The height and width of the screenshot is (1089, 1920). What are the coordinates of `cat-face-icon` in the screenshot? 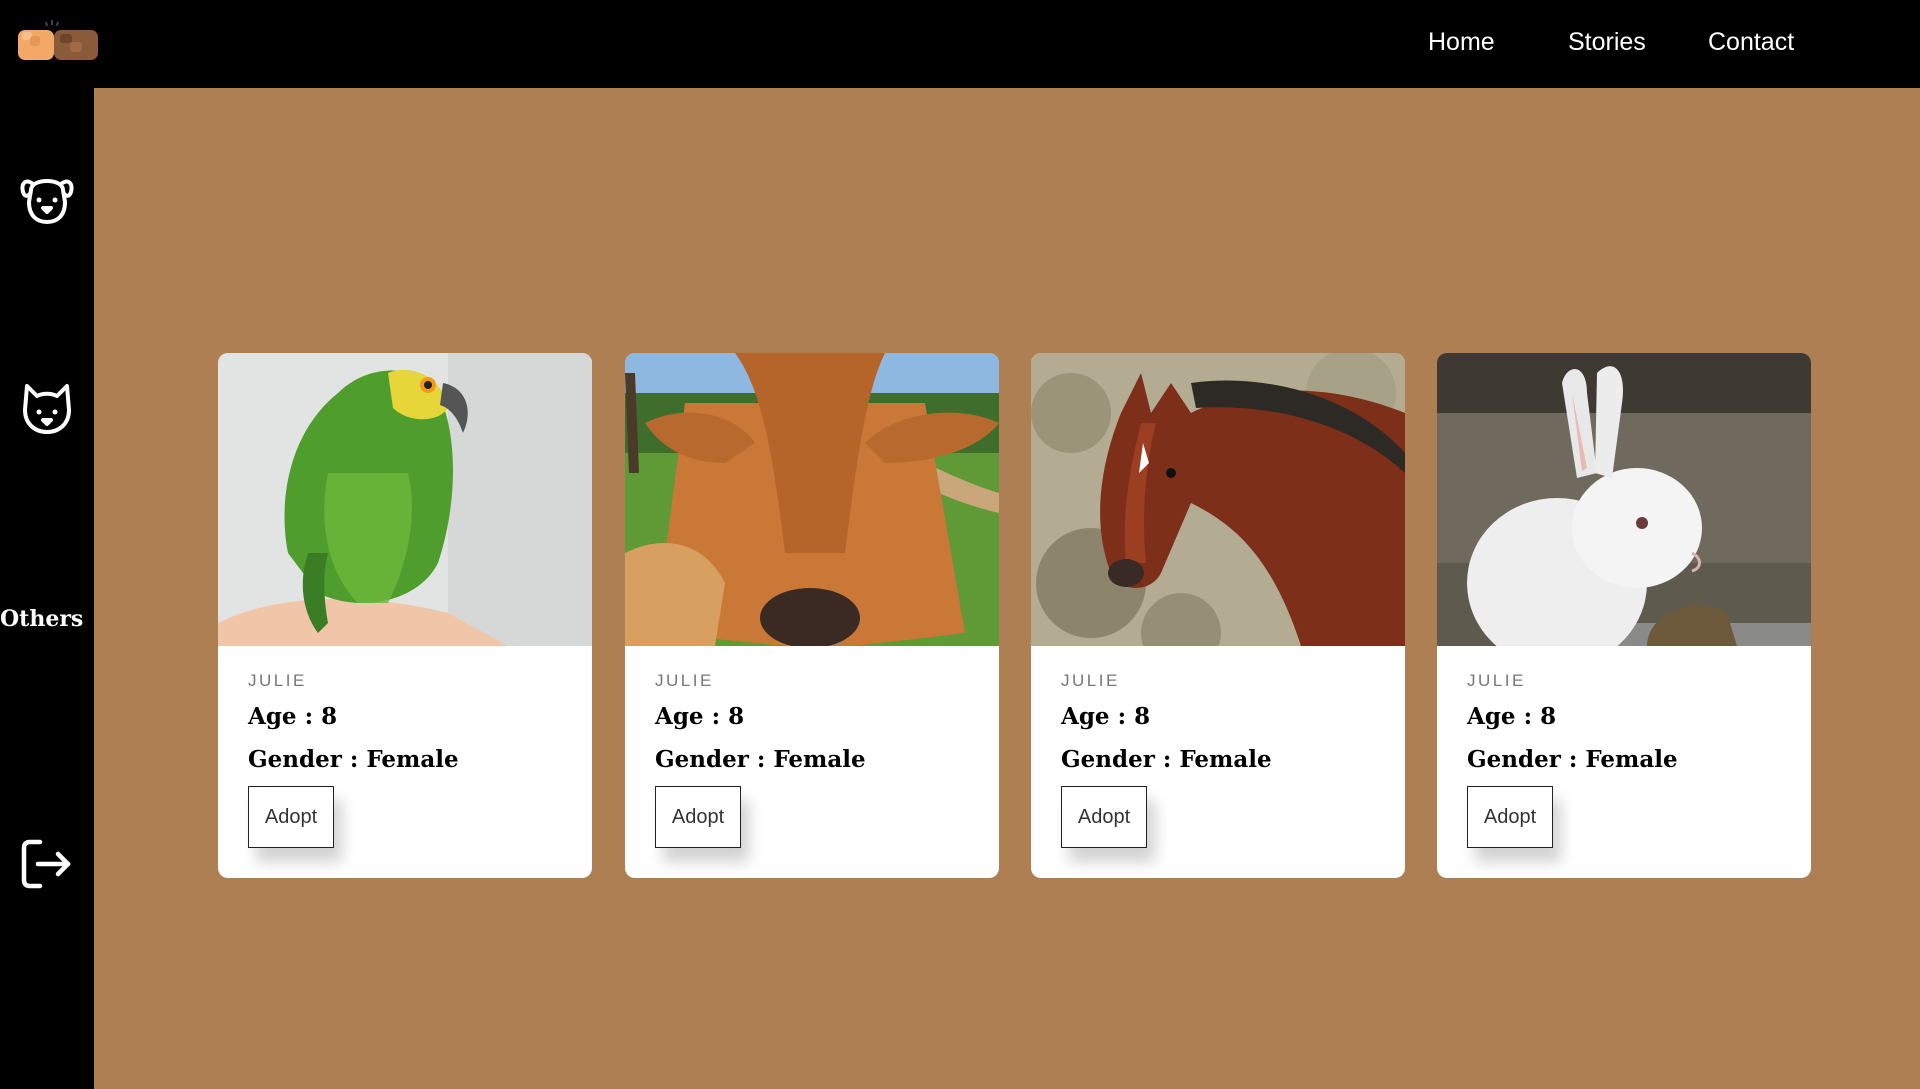 It's located at (47, 409).